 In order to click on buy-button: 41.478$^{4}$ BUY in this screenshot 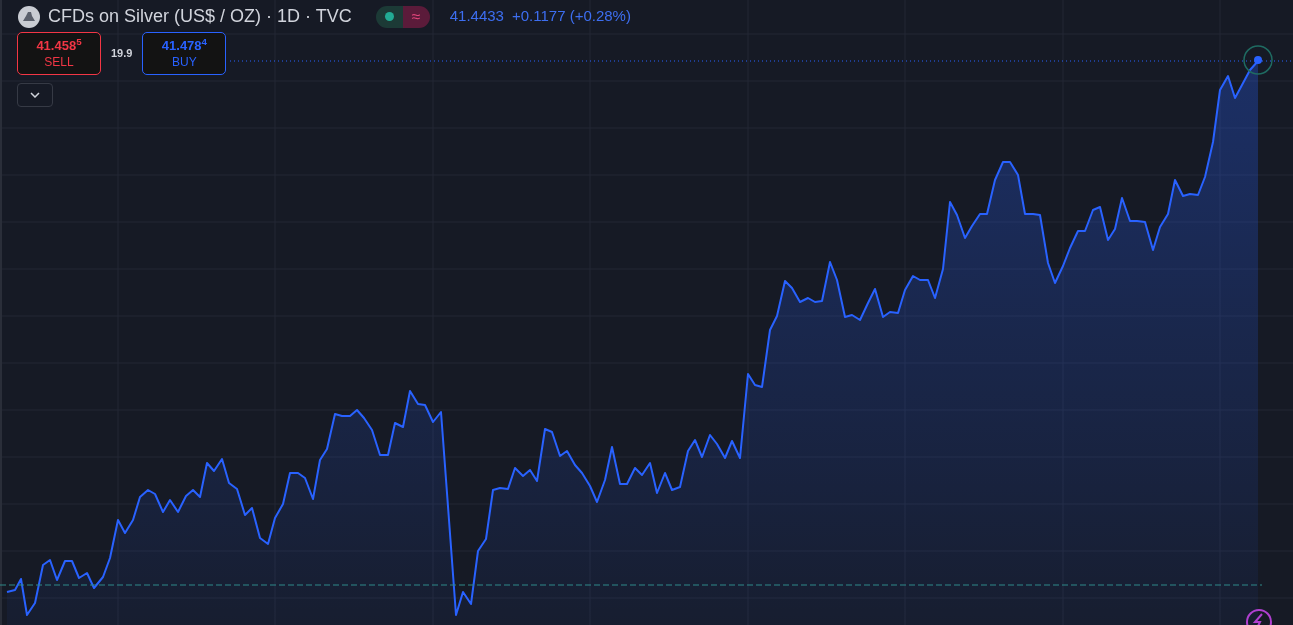, I will do `click(184, 53)`.